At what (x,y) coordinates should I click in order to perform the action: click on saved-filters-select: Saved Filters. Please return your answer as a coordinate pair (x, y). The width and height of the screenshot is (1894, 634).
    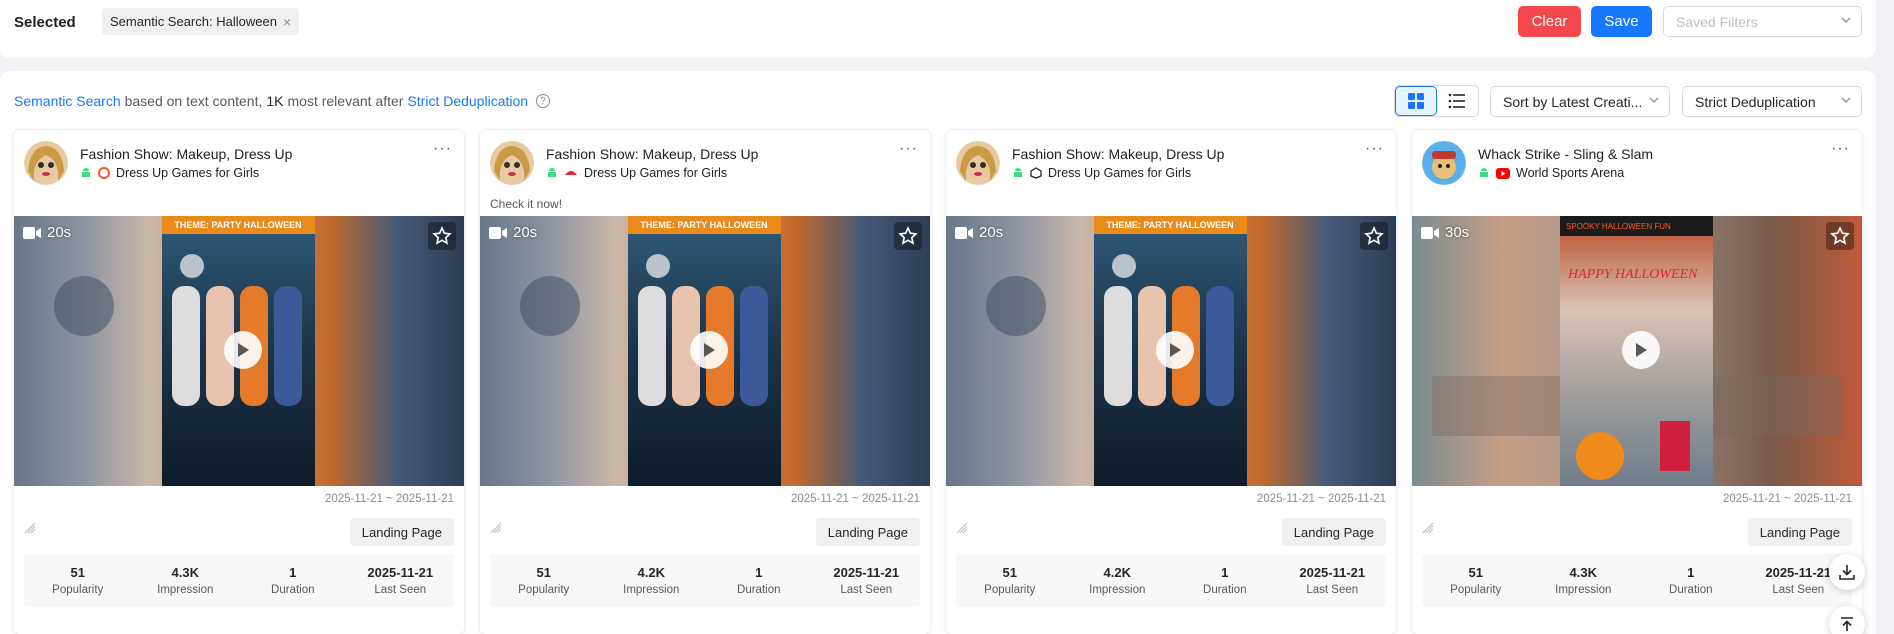
    Looking at the image, I should click on (1762, 21).